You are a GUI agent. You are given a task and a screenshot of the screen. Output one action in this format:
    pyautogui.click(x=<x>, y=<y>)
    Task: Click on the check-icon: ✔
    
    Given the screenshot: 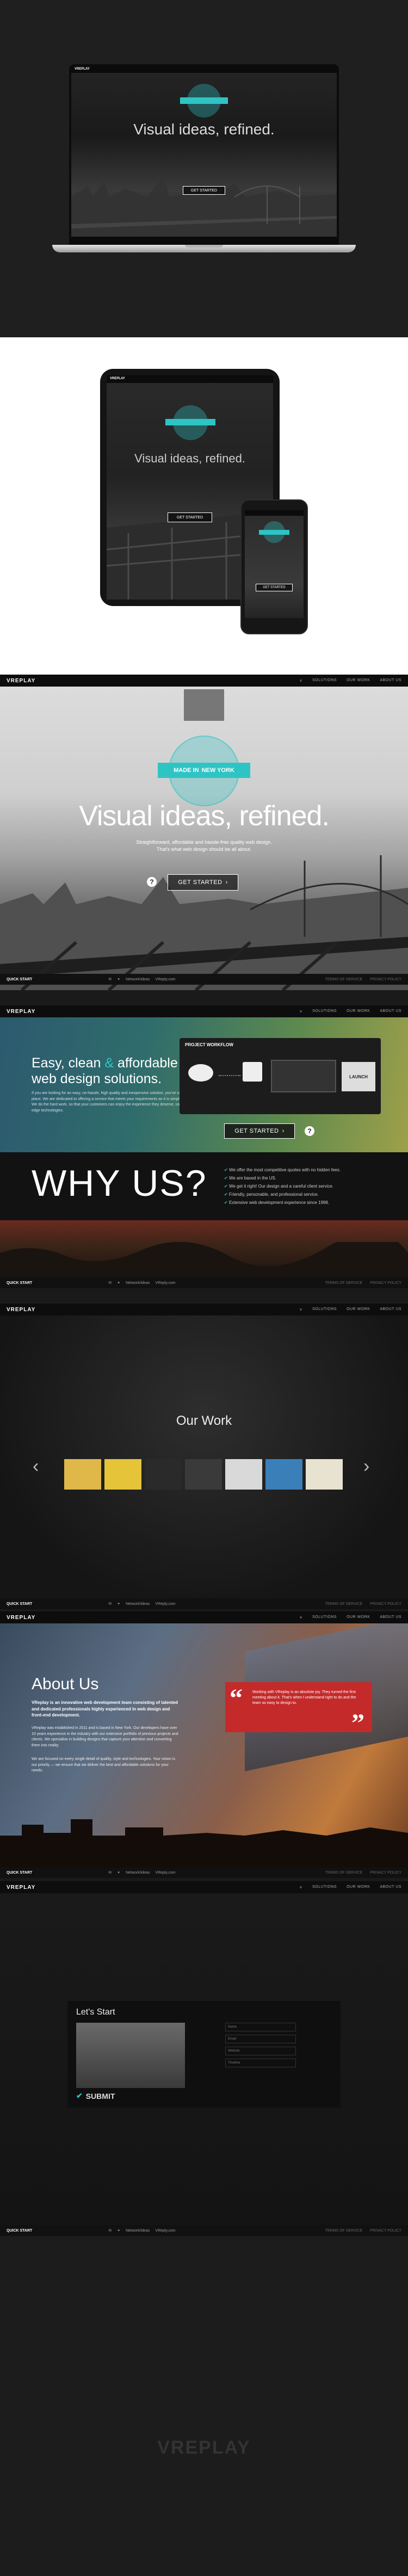 What is the action you would take?
    pyautogui.click(x=226, y=1186)
    